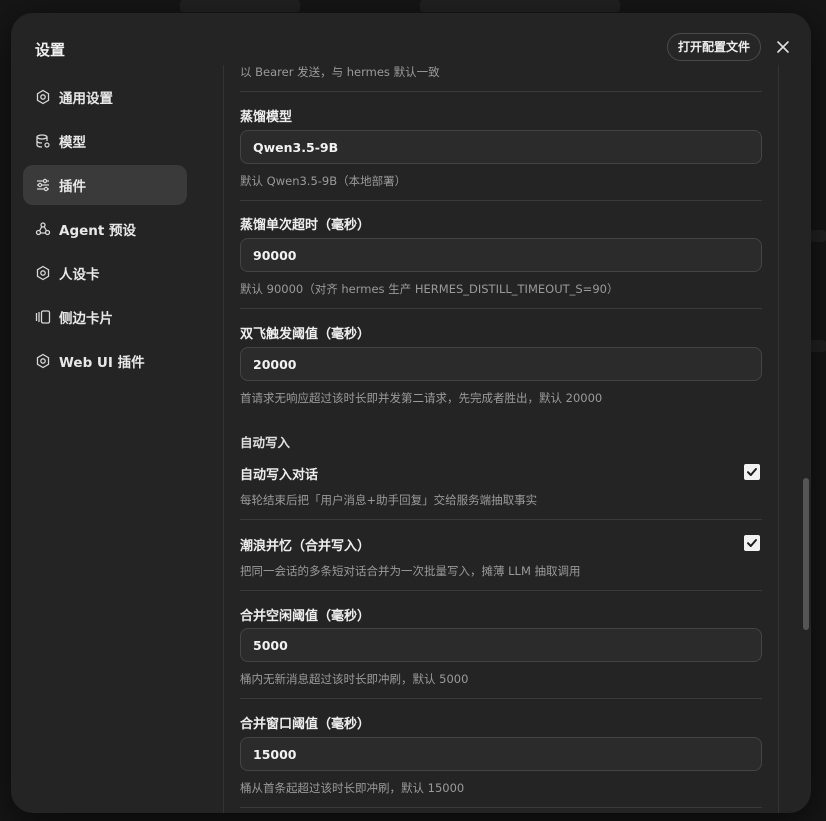 The width and height of the screenshot is (826, 821). Describe the element at coordinates (389, 500) in the screenshot. I see `field-hint: 每轮结束后把「用户消息+助手回复」交给服务端抽取事实` at that location.